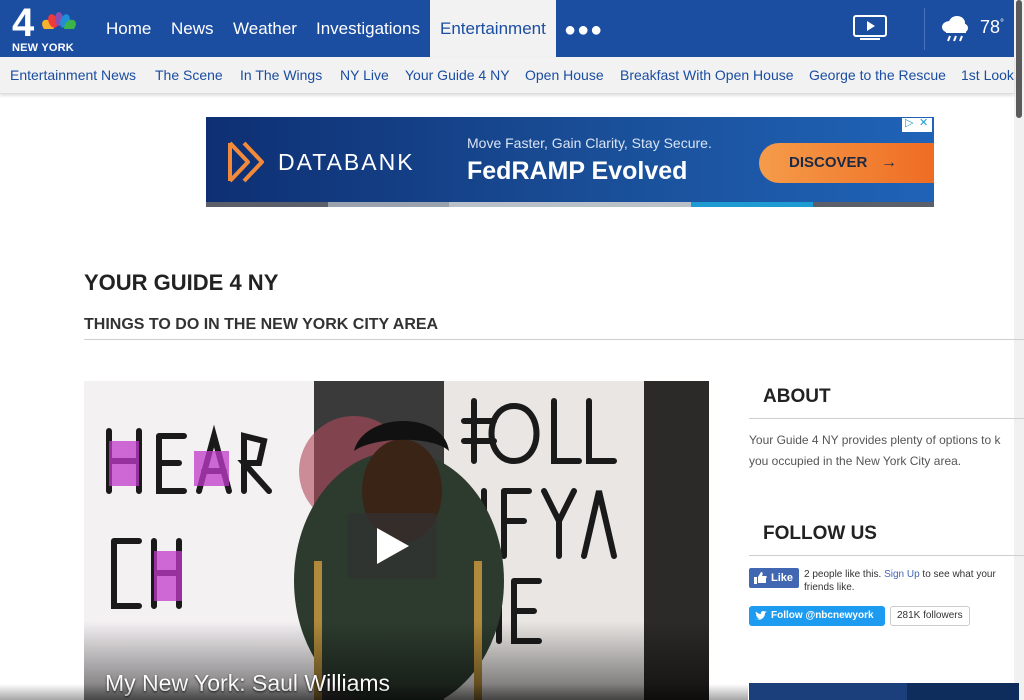  What do you see at coordinates (820, 533) in the screenshot?
I see `follow-heading: FOLLOW US` at bounding box center [820, 533].